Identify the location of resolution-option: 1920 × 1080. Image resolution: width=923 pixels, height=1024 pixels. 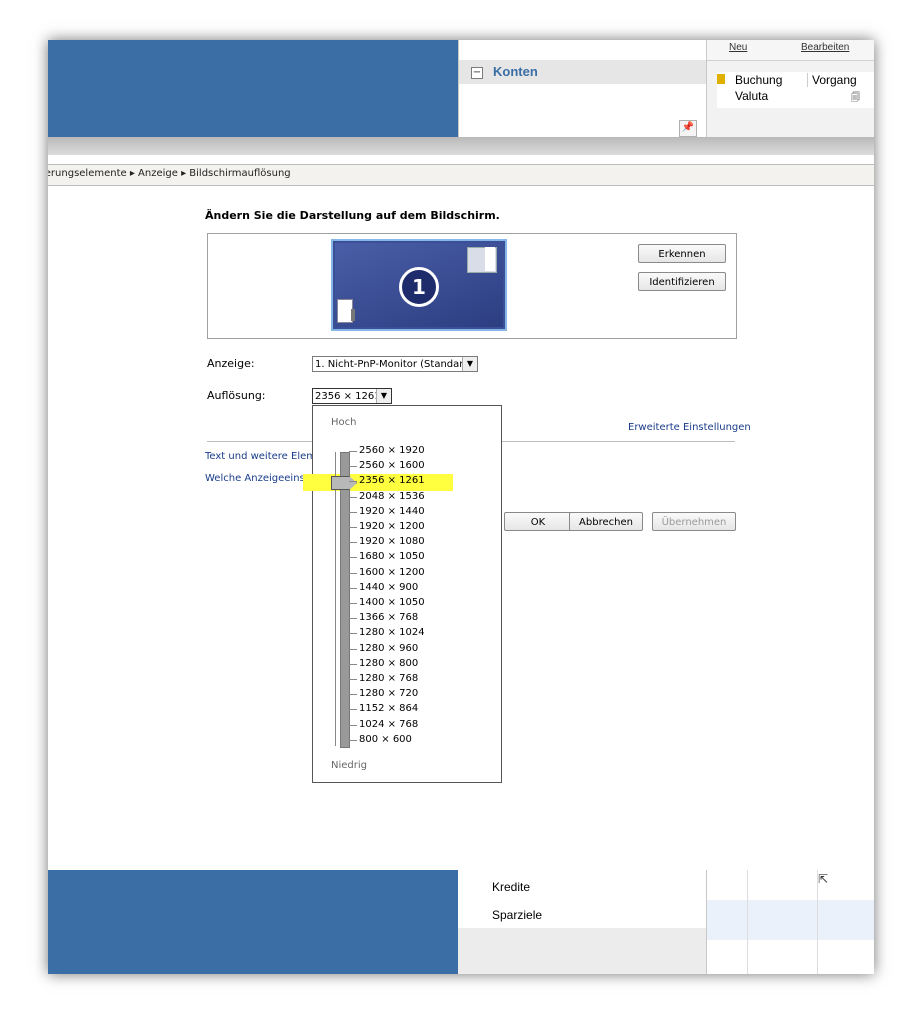
(392, 541).